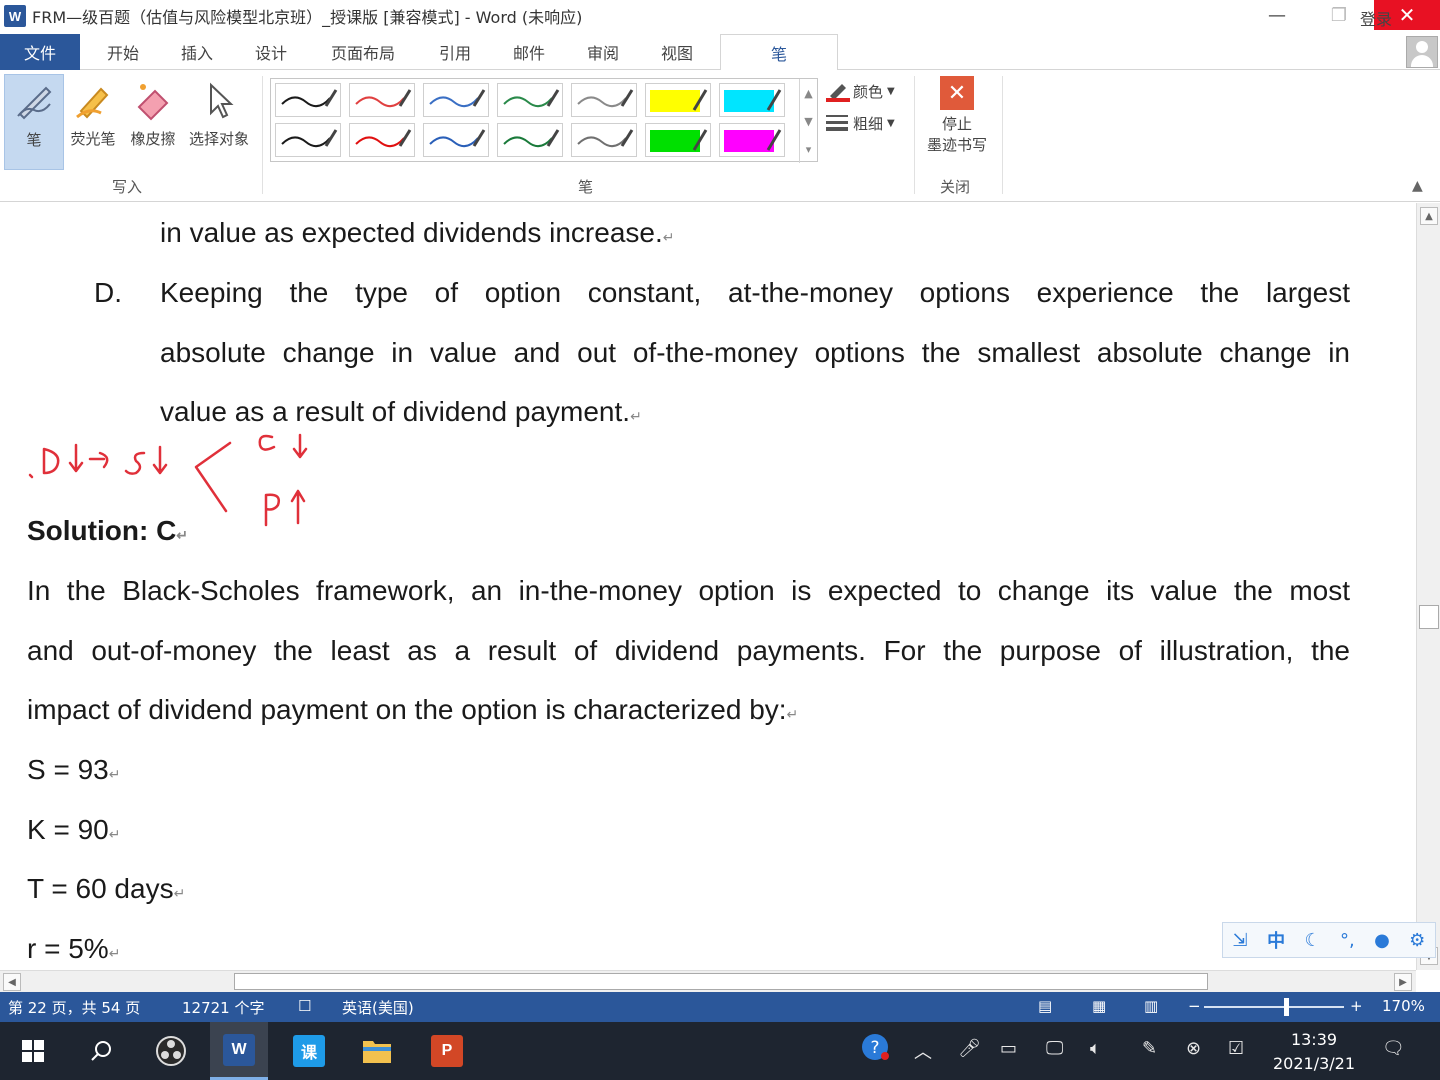 The width and height of the screenshot is (1440, 1080). Describe the element at coordinates (1149, 1048) in the screenshot. I see `pen-workspace-icon: ✎` at that location.